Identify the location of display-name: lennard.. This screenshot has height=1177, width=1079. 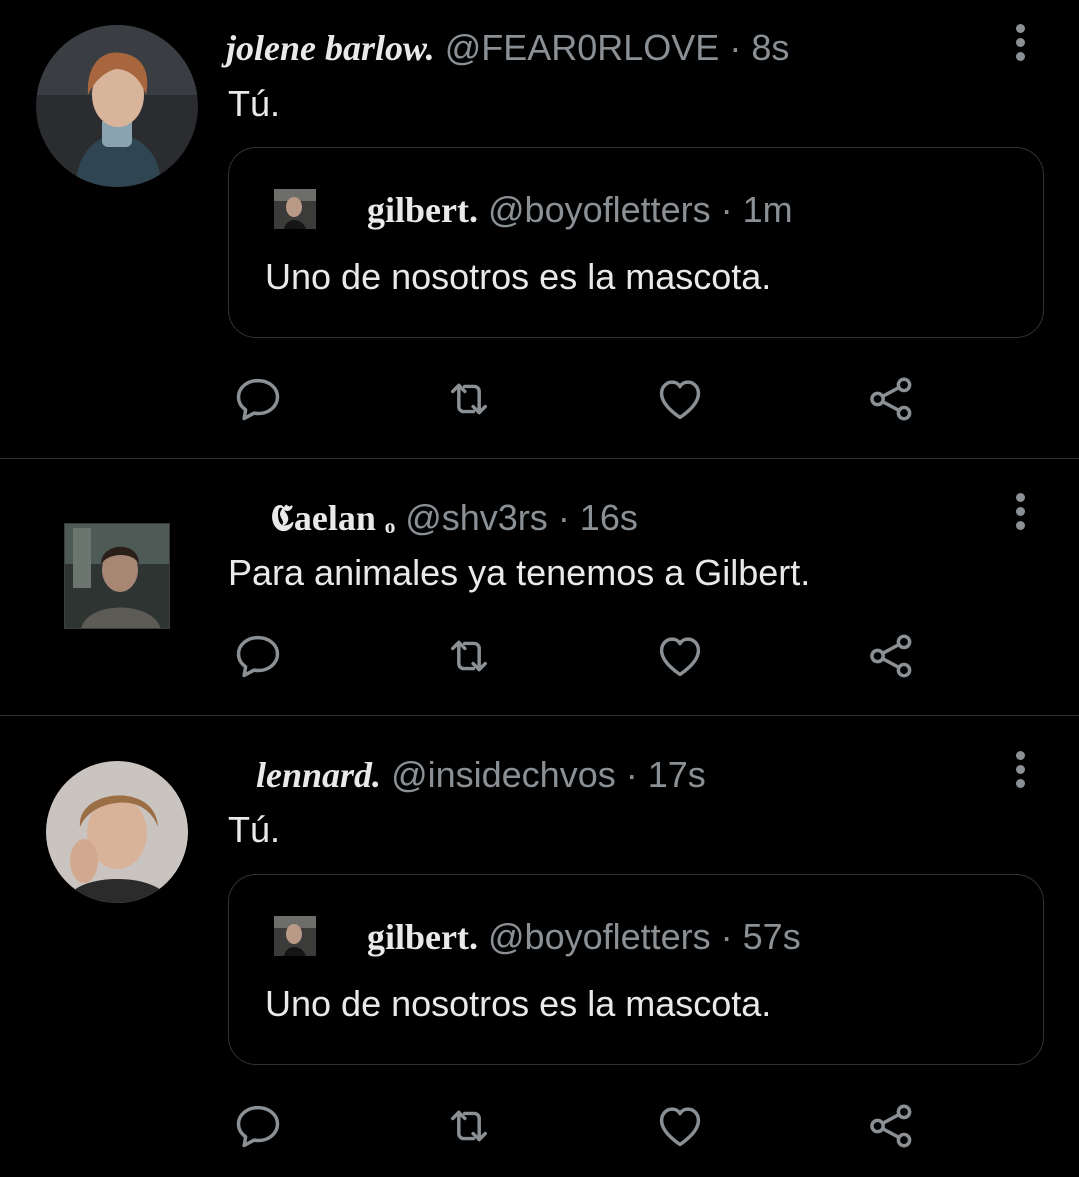
(318, 775).